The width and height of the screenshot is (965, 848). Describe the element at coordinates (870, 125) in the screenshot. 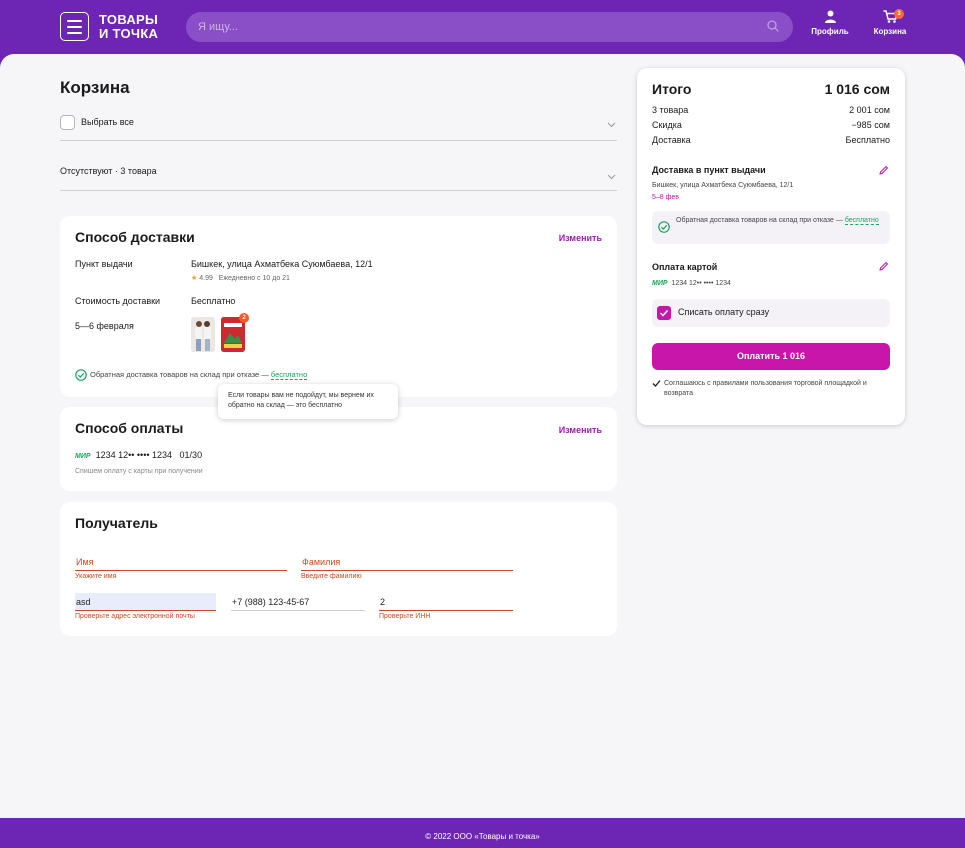

I see `summary-discount-value: −985 сом` at that location.